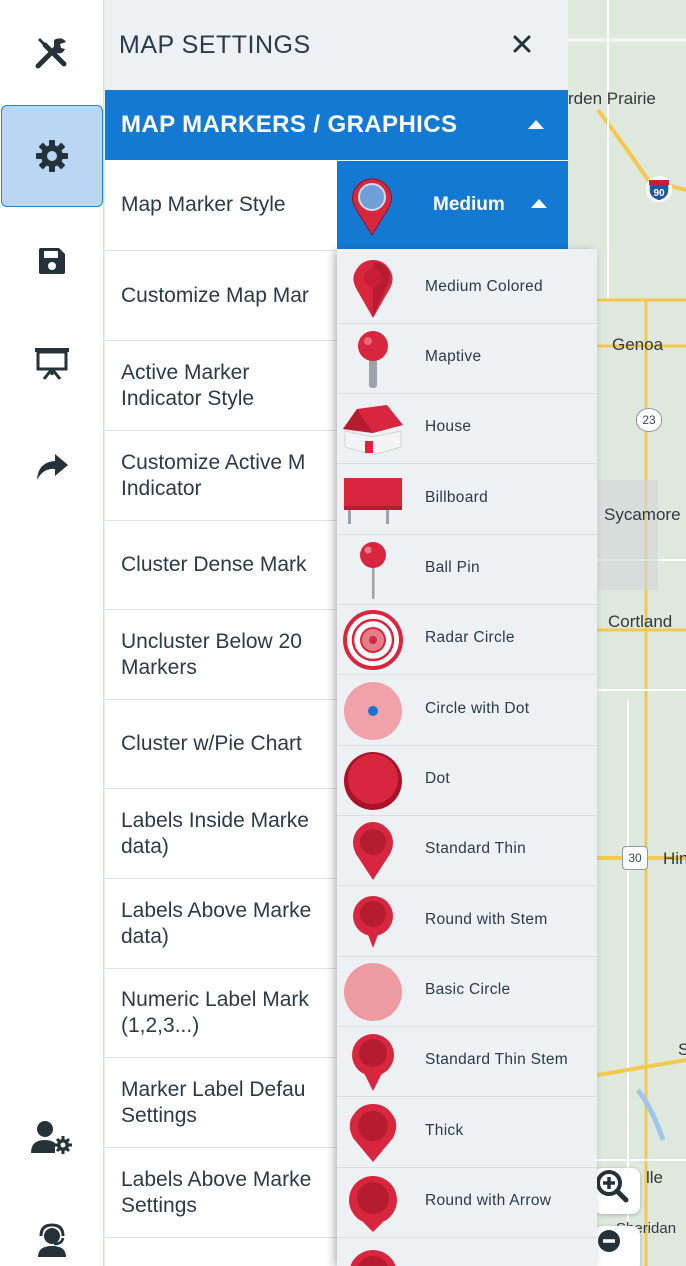  Describe the element at coordinates (609, 1241) in the screenshot. I see `zoom-out-icon` at that location.